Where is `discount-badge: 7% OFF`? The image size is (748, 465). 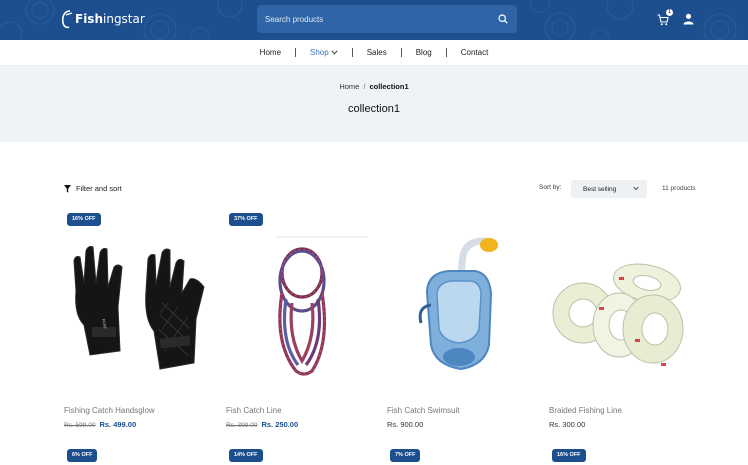 discount-badge: 7% OFF is located at coordinates (405, 455).